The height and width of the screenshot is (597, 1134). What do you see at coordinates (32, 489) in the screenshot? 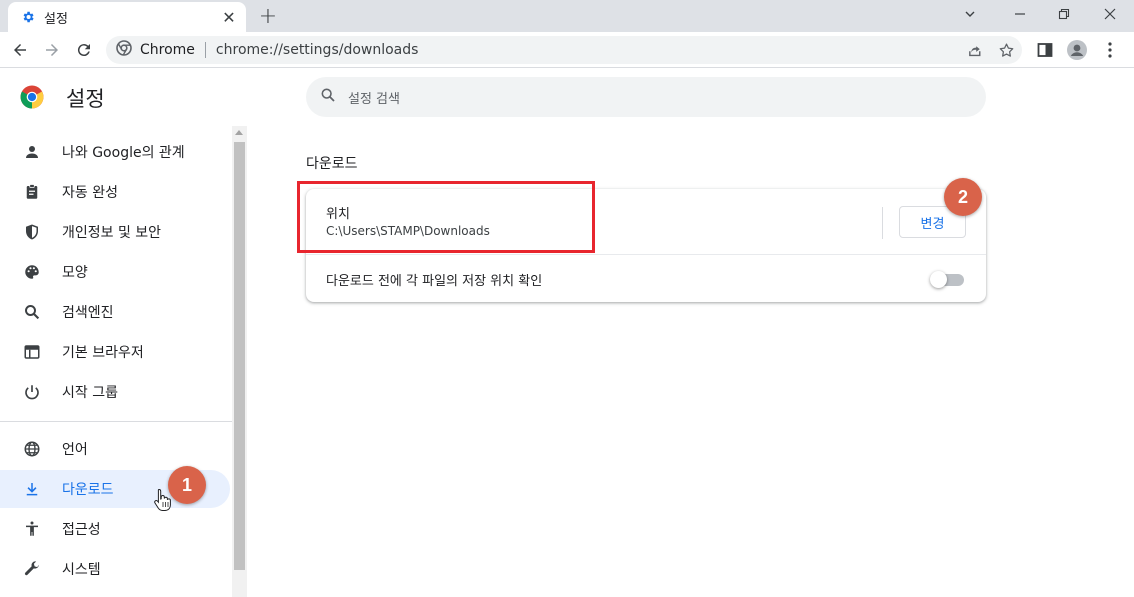
I see `download-icon` at bounding box center [32, 489].